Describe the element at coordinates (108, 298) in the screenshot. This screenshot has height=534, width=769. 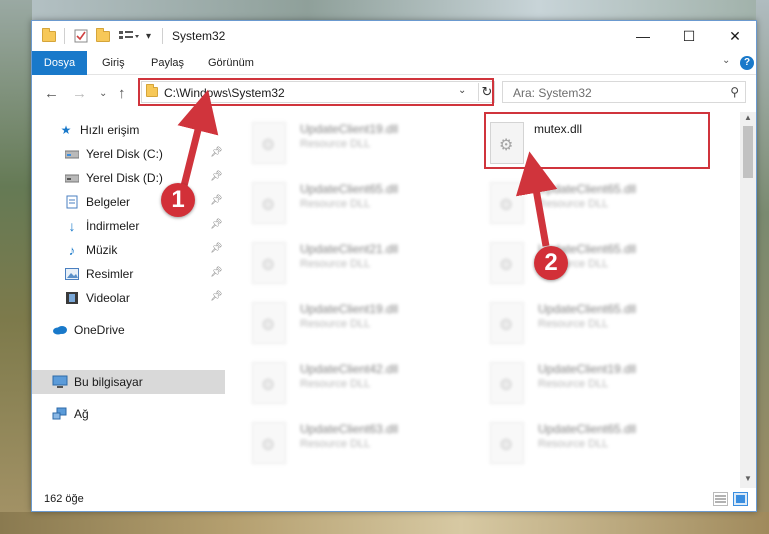
I see `sidebar-item-label: Videolar` at that location.